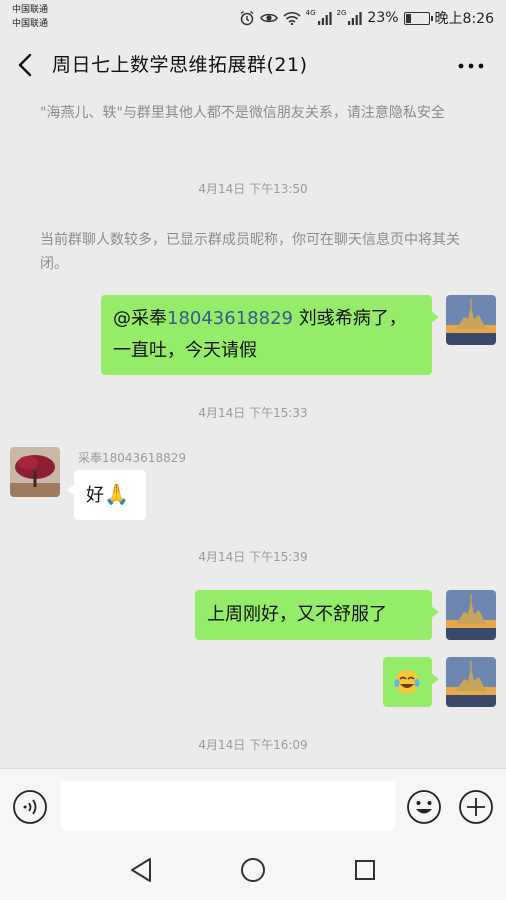  I want to click on system-notice-nickname: 当前群聊人数较多，已显示群成员昵称，你可在聊天信息页中将其关闭。, so click(250, 252).